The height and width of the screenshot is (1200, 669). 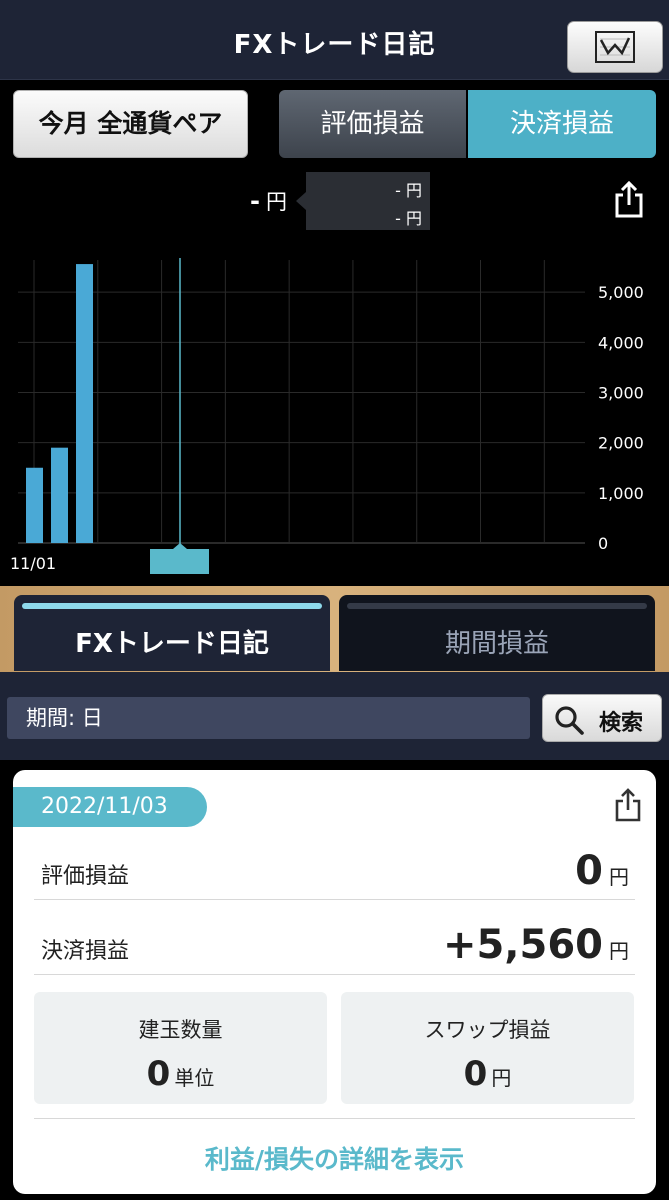 What do you see at coordinates (496, 644) in the screenshot?
I see `tab-label: 期間損益` at bounding box center [496, 644].